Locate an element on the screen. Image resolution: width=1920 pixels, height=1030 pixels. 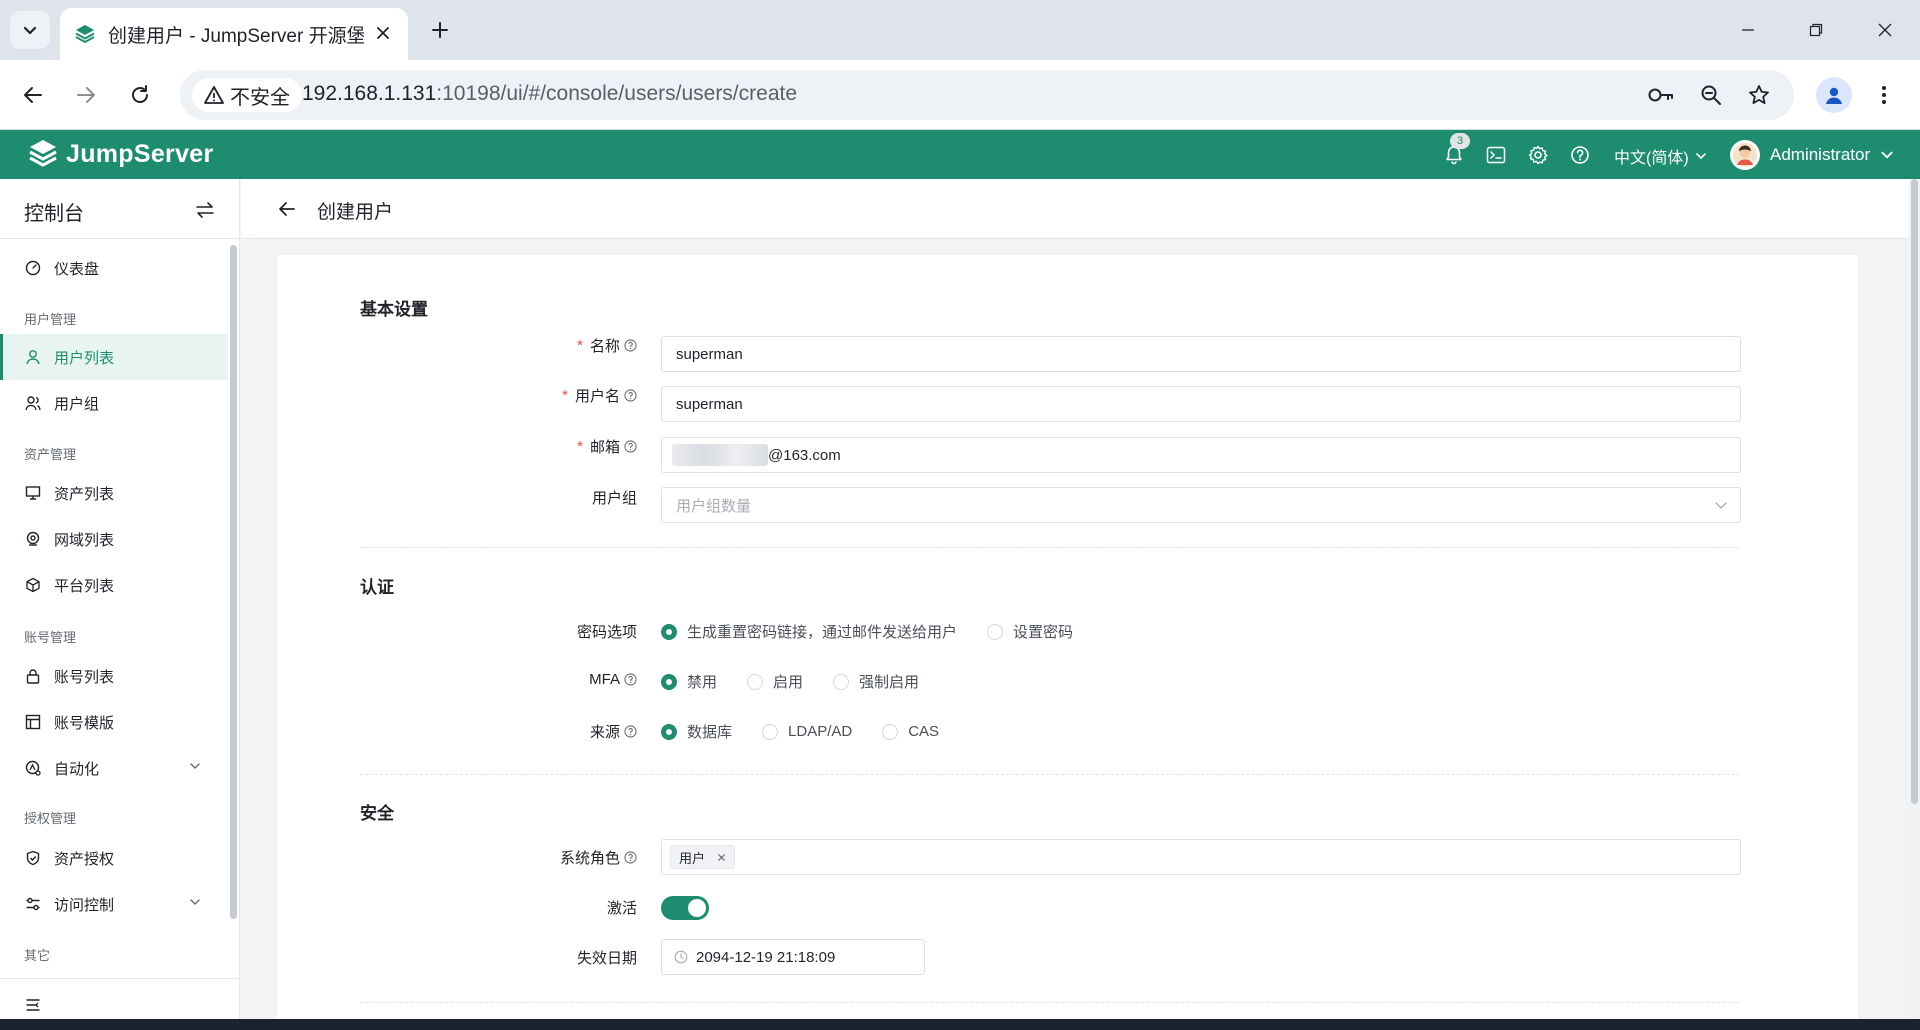
profile-avatar-icon is located at coordinates (1834, 95).